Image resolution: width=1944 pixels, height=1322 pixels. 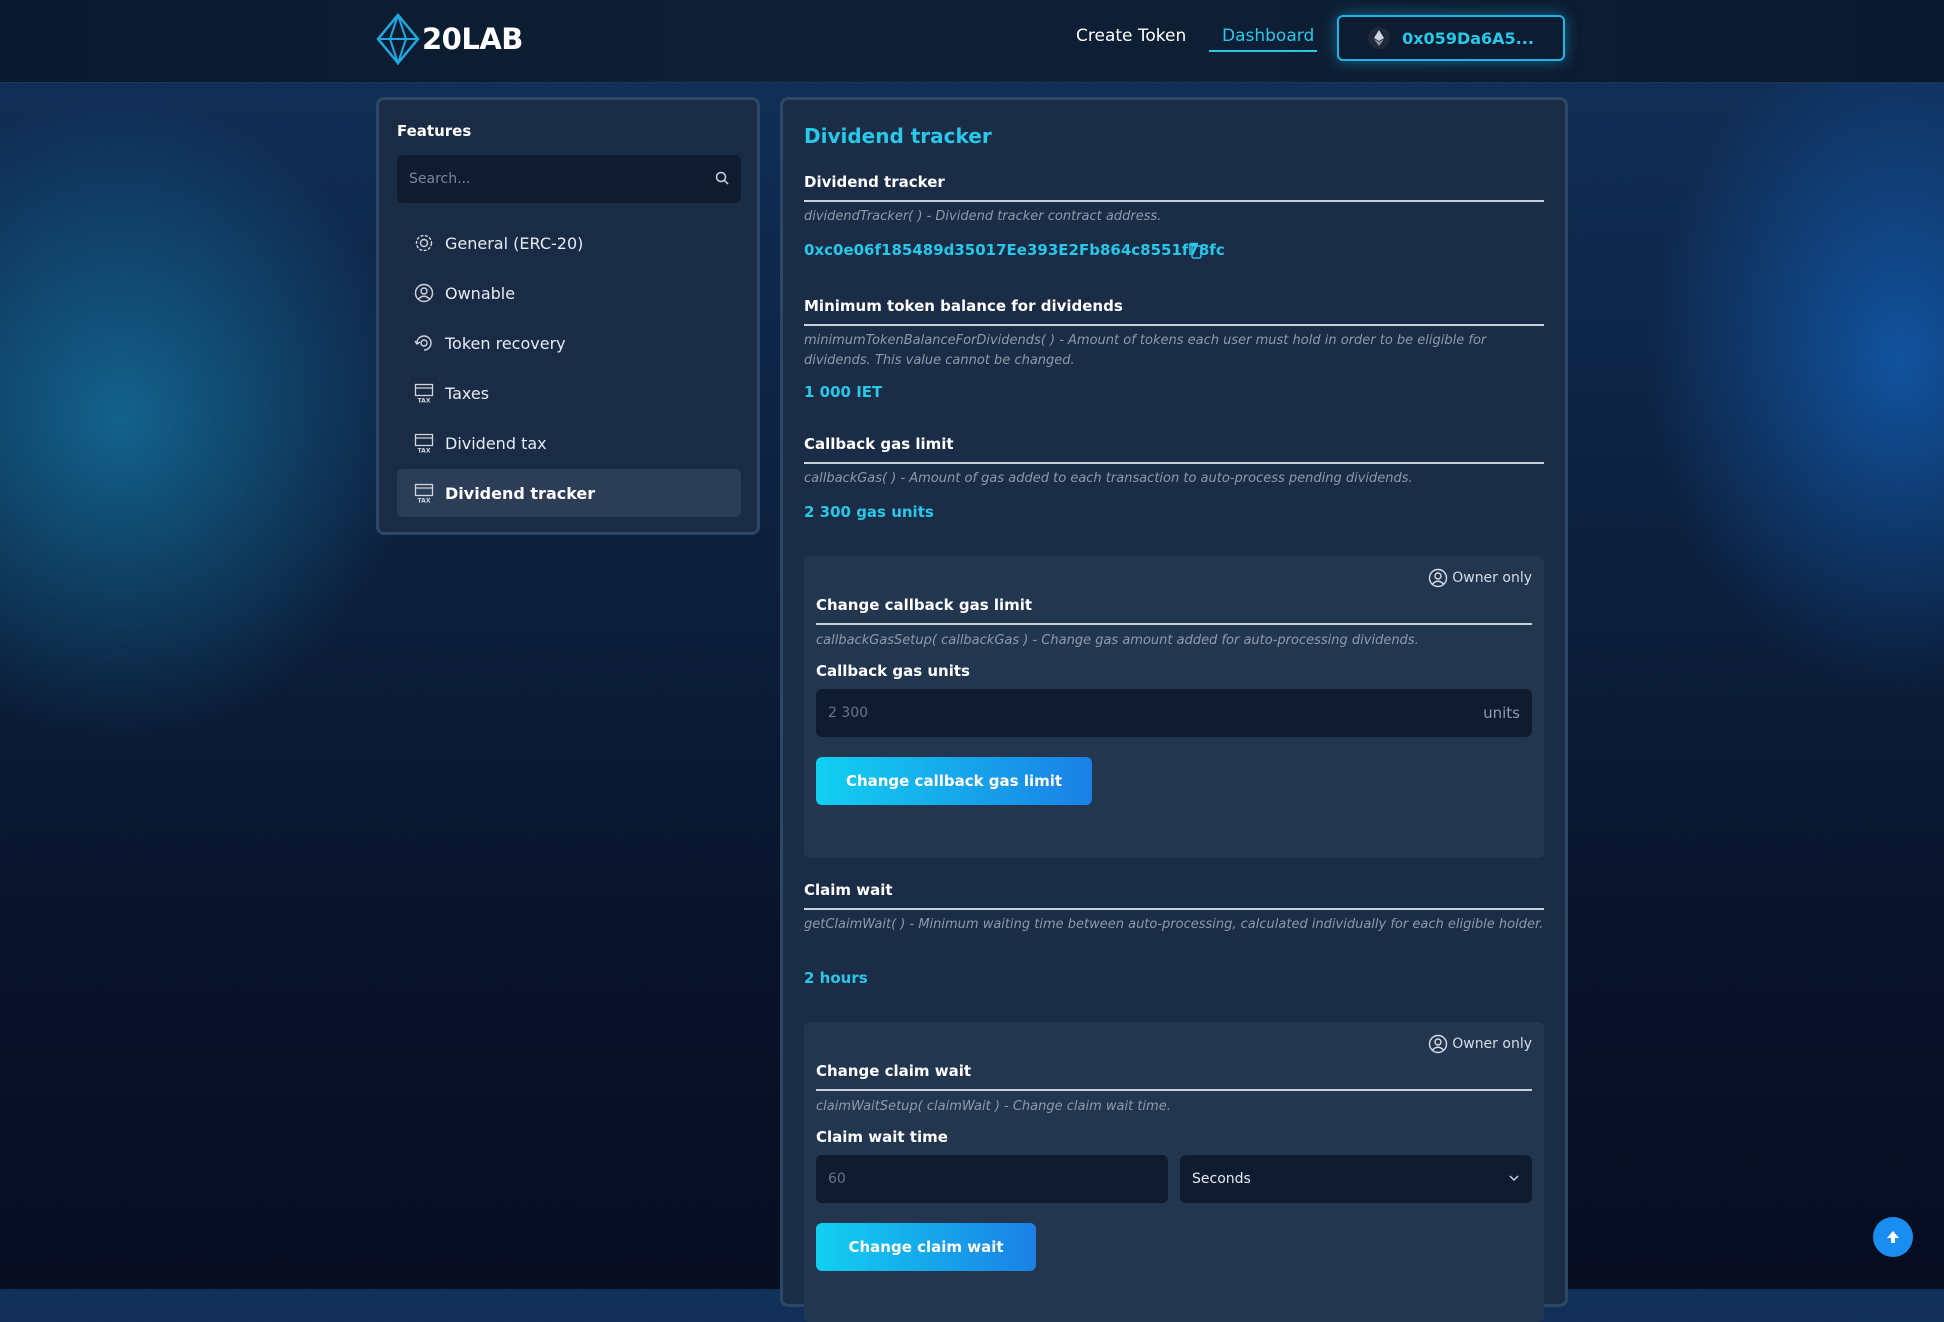 What do you see at coordinates (569, 293) in the screenshot?
I see `sidebar-item-ownable: Ownable` at bounding box center [569, 293].